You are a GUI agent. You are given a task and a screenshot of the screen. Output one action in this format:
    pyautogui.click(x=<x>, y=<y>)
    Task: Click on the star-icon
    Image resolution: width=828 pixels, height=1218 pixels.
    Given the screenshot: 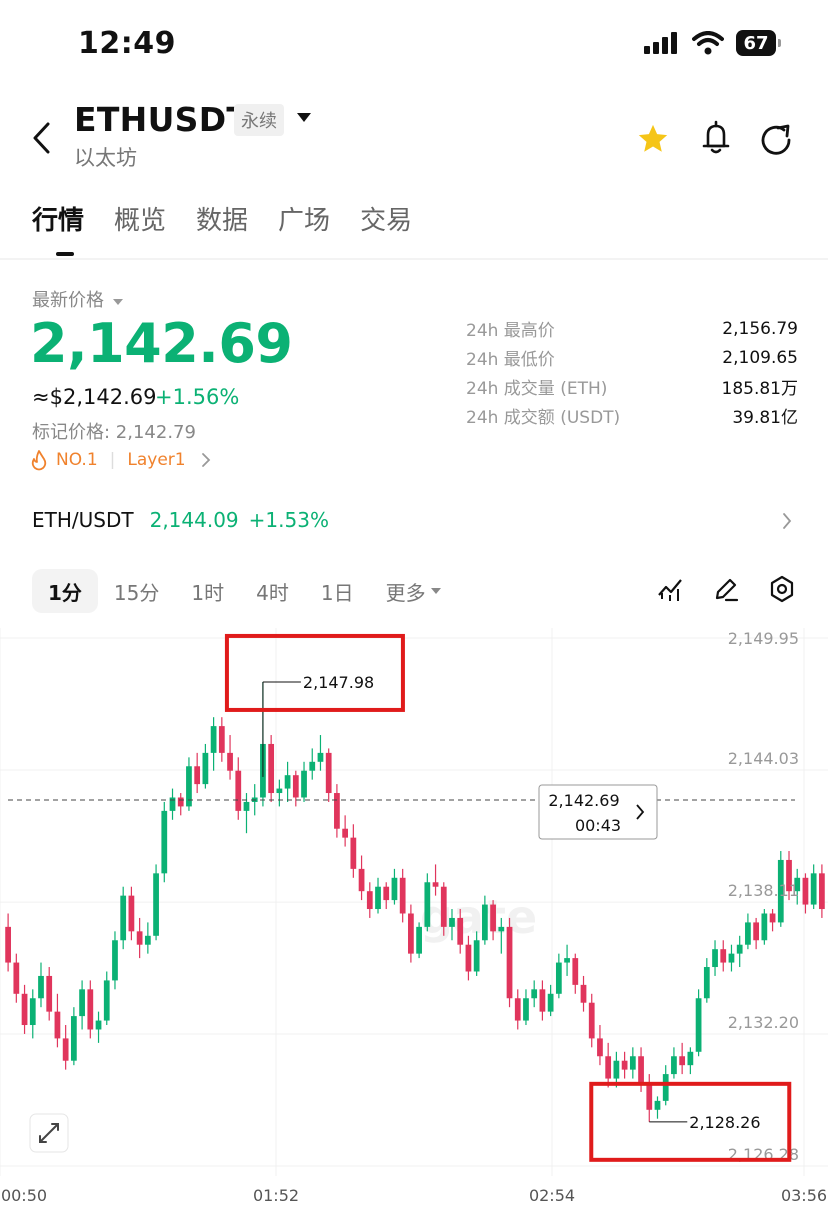 What is the action you would take?
    pyautogui.click(x=653, y=139)
    